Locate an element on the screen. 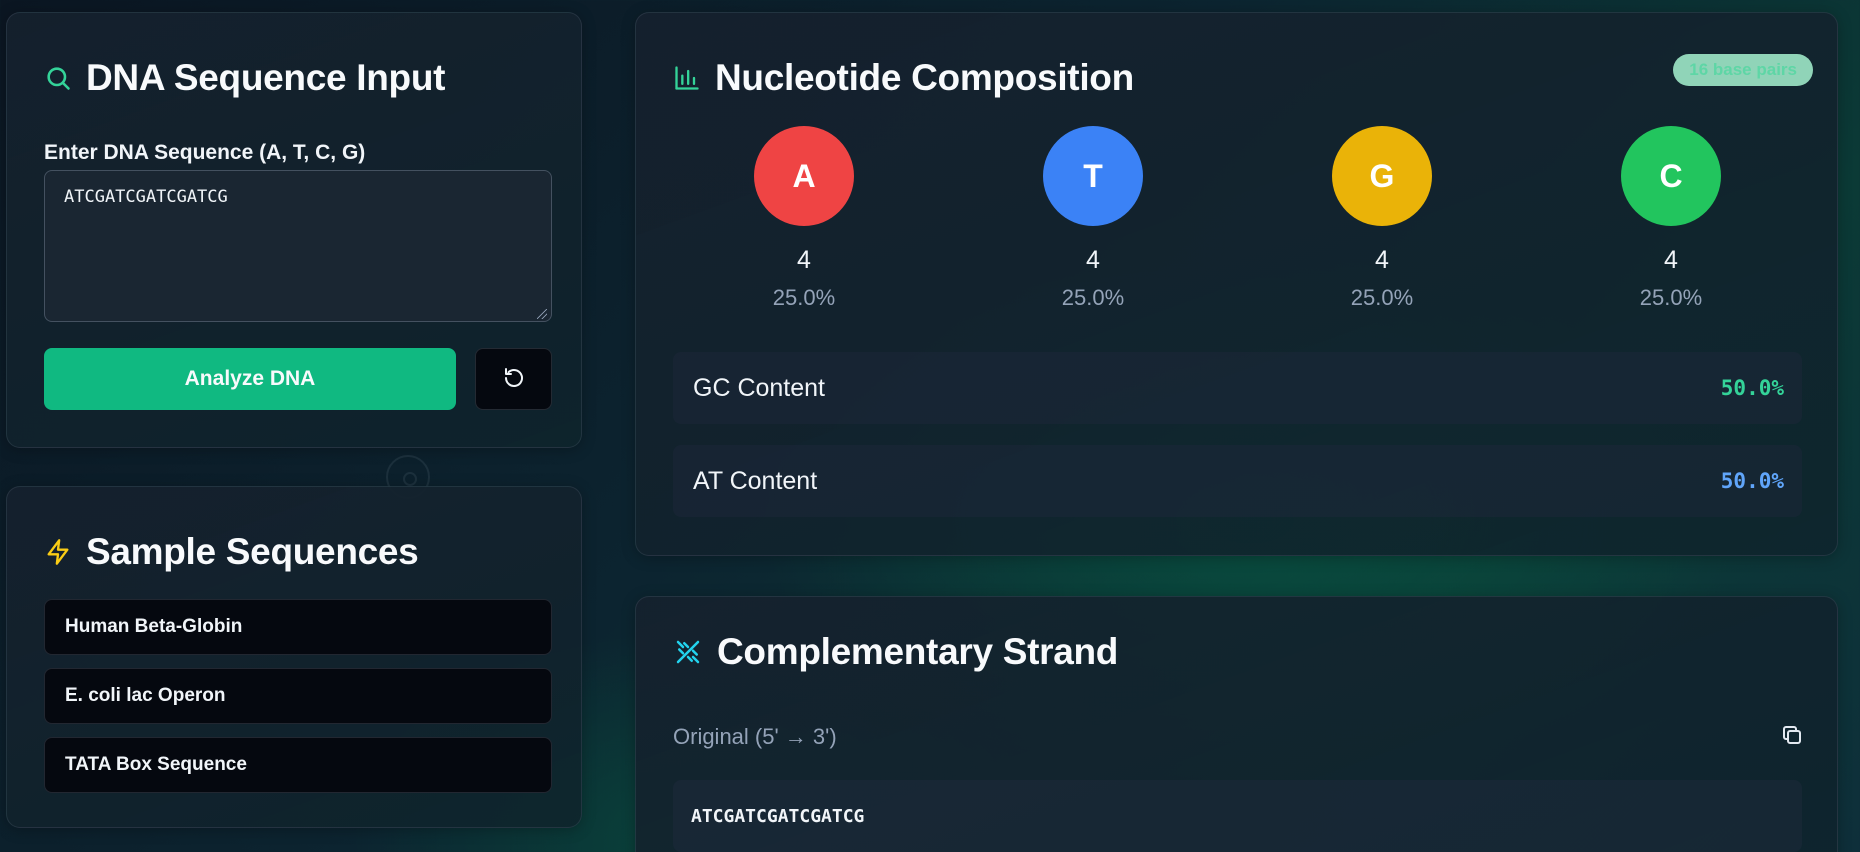  sample-sequences-title-text: Sample Sequences is located at coordinates (252, 551).